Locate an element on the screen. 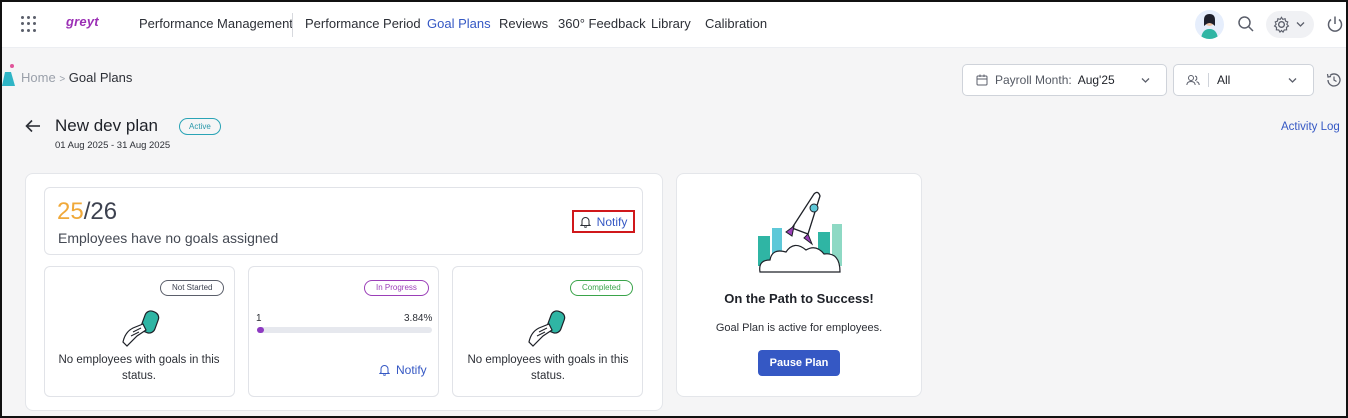  page-title: New dev plan is located at coordinates (107, 125).